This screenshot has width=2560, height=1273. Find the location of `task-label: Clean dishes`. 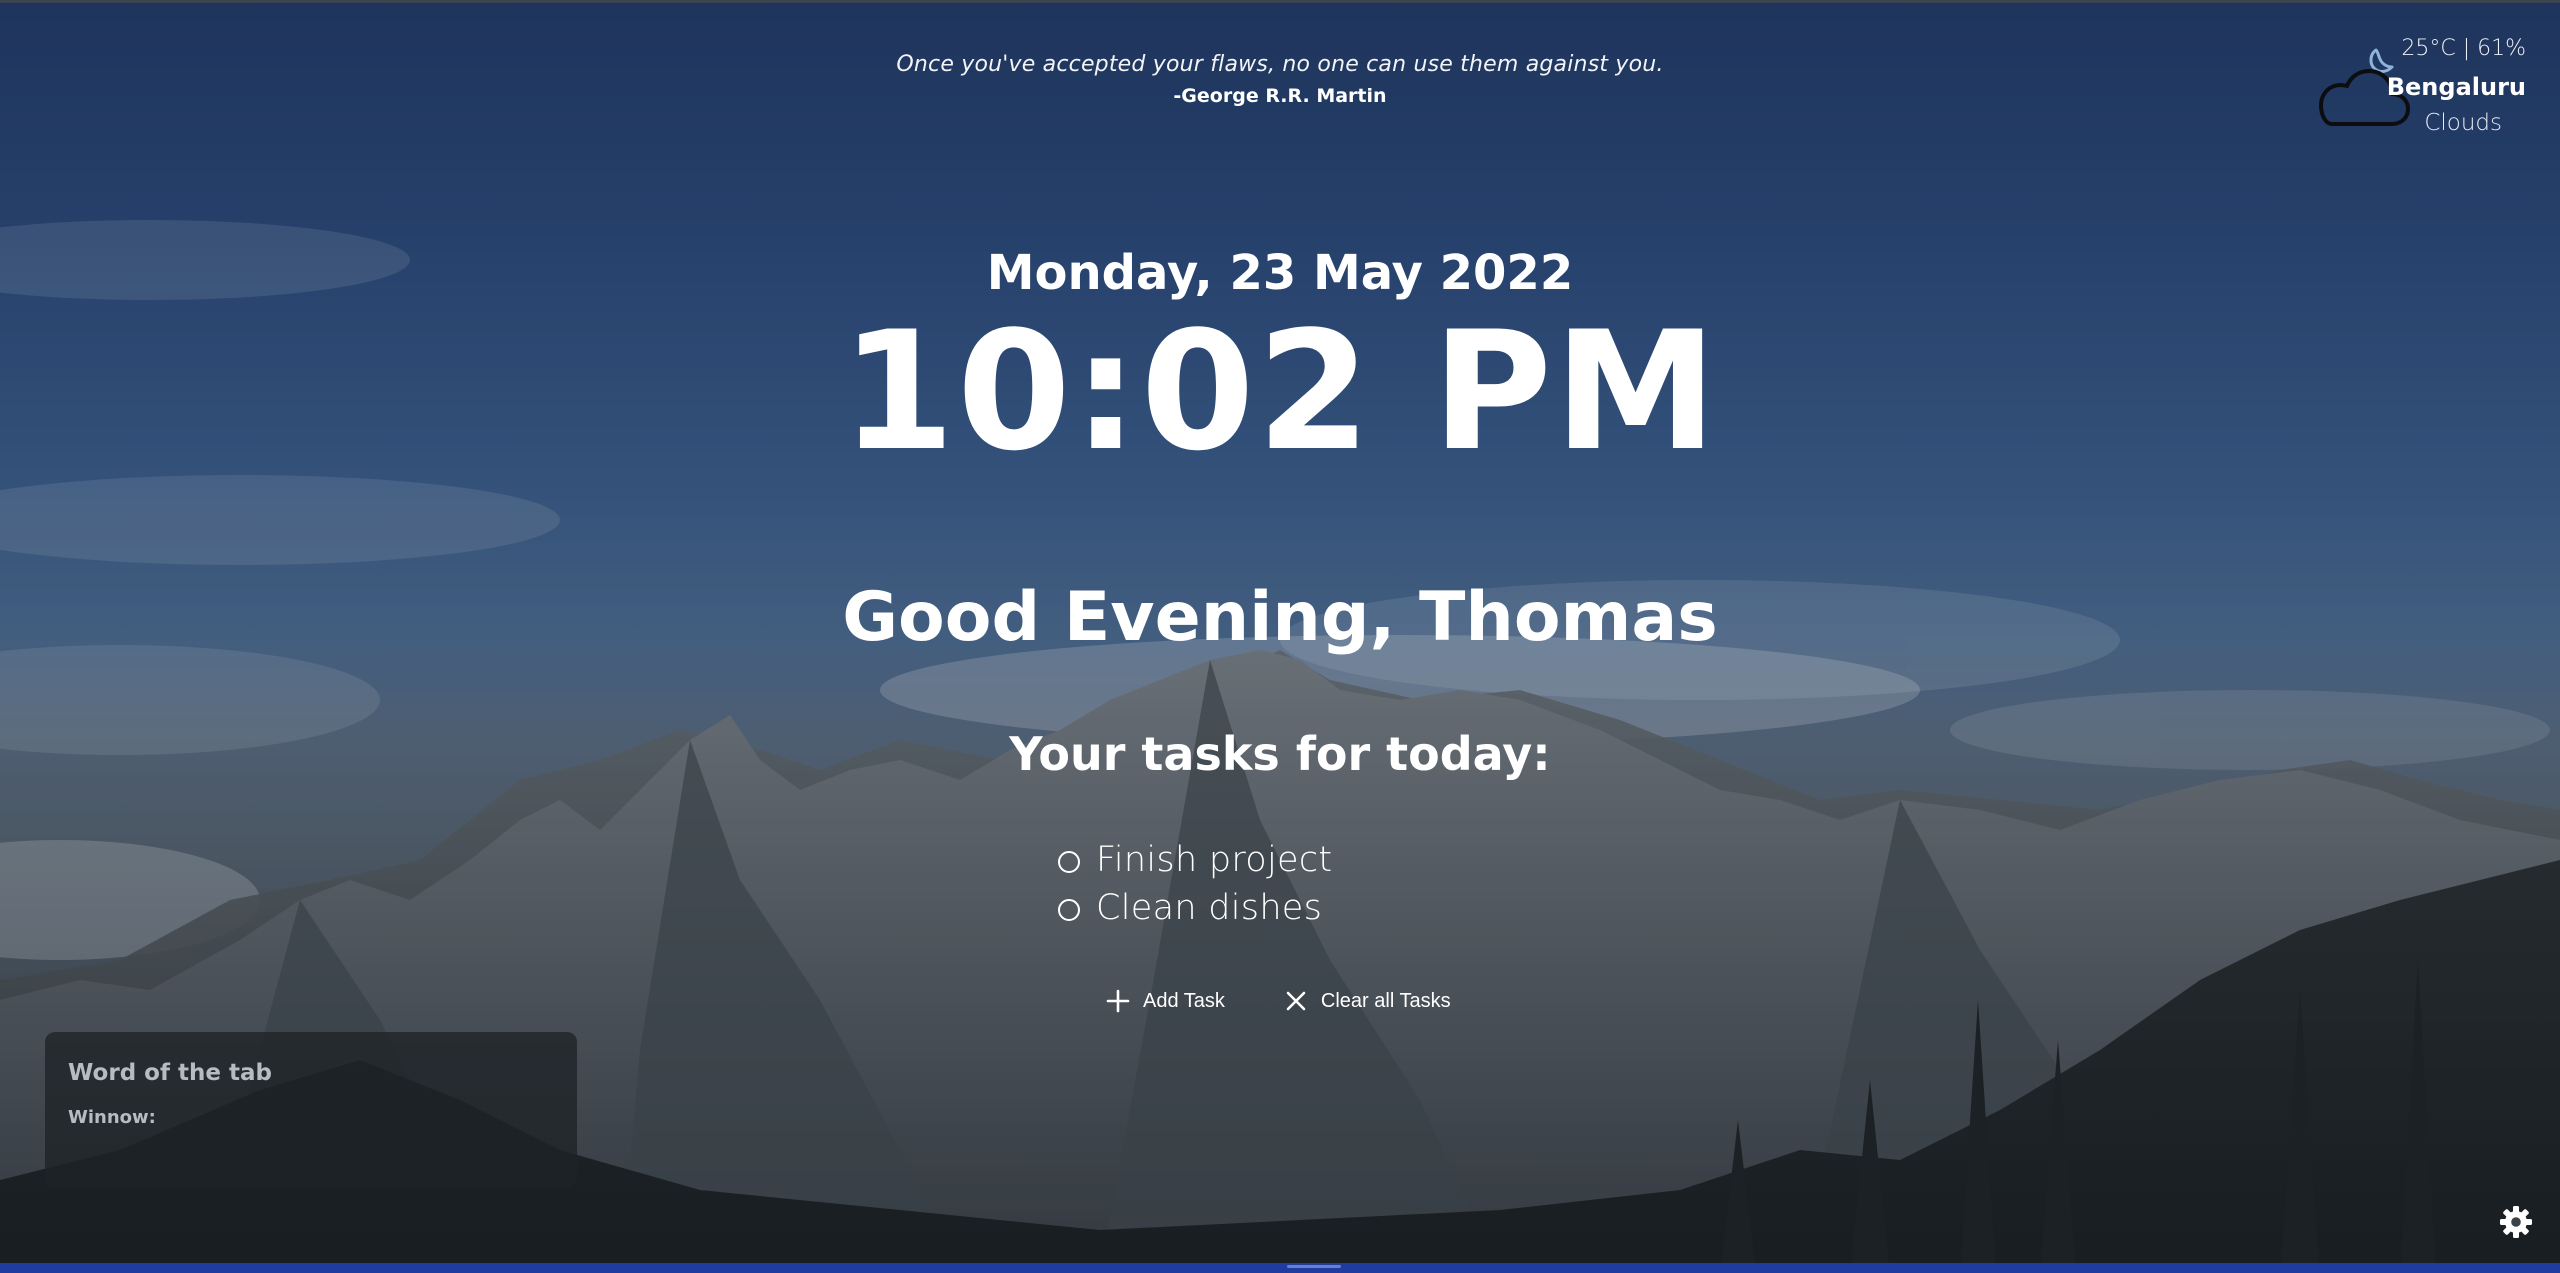

task-label: Clean dishes is located at coordinates (1209, 908).